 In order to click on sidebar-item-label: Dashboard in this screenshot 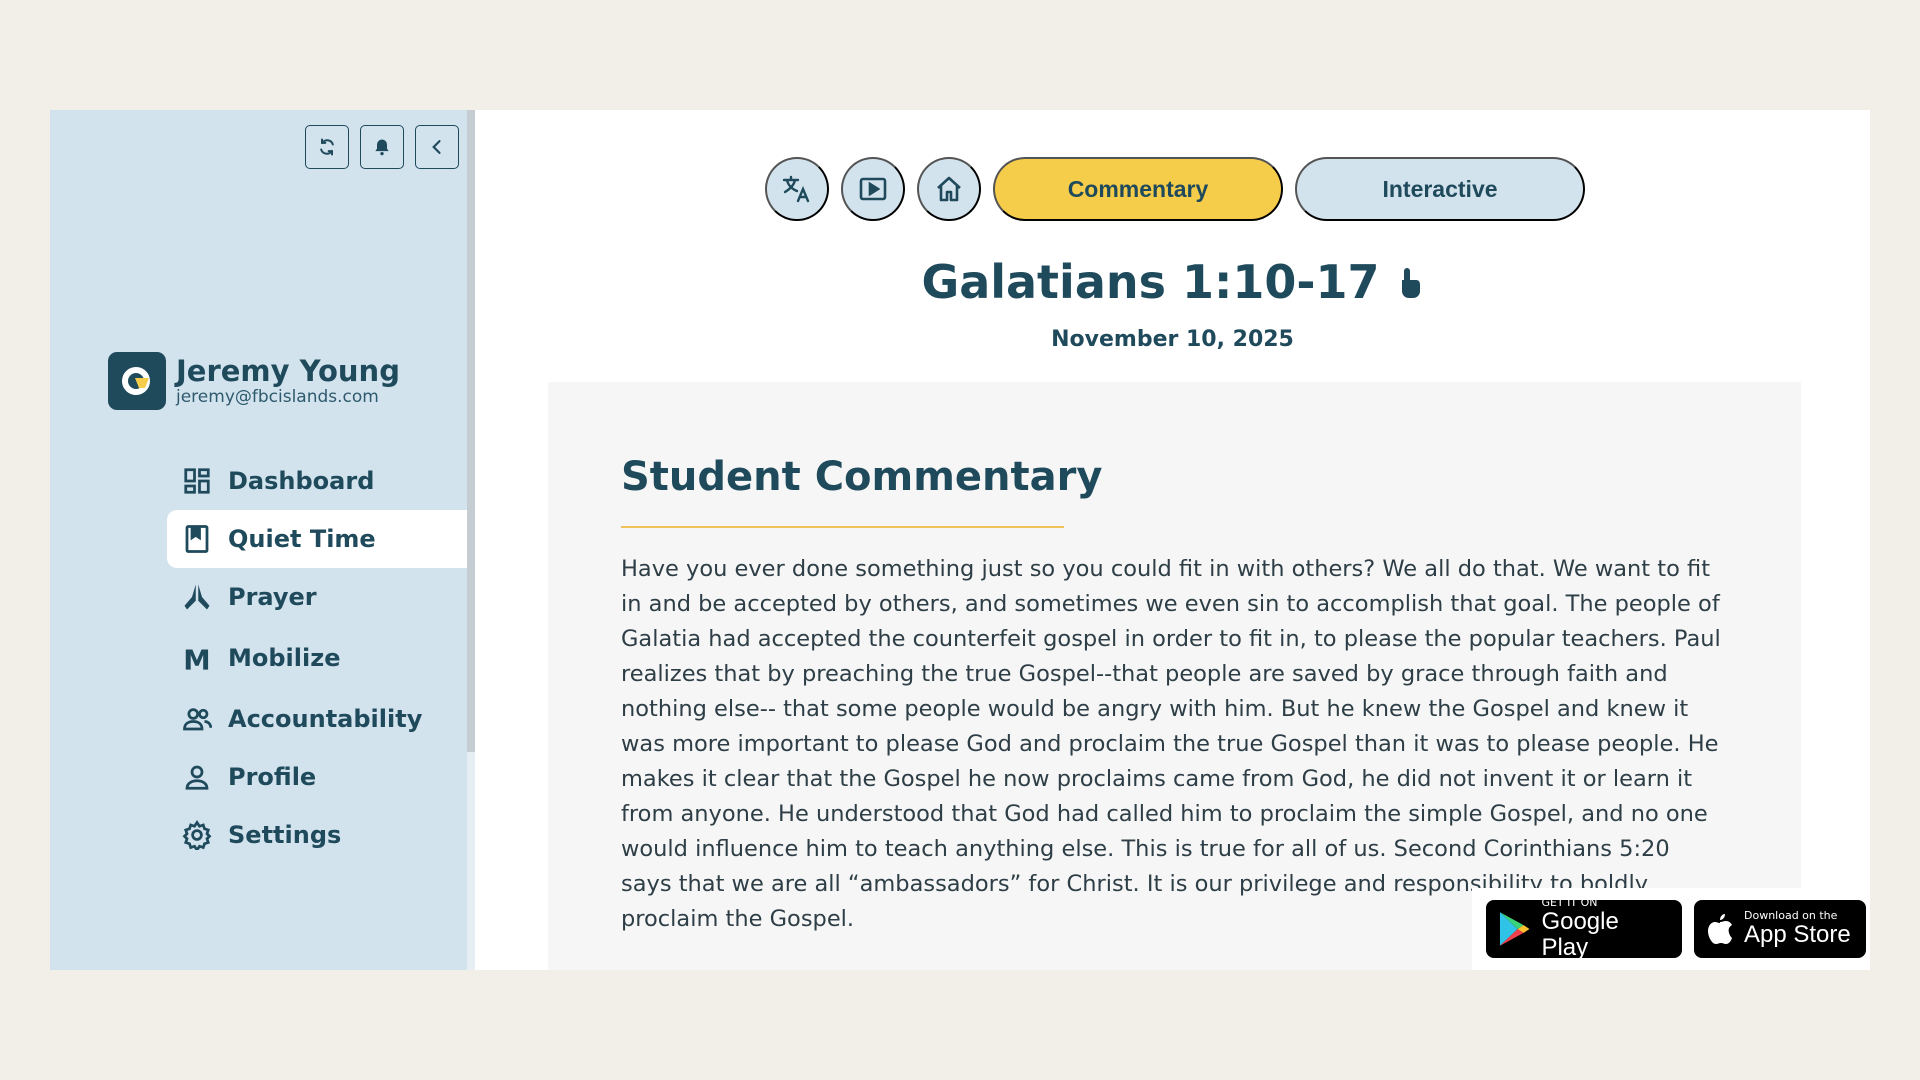, I will do `click(301, 481)`.